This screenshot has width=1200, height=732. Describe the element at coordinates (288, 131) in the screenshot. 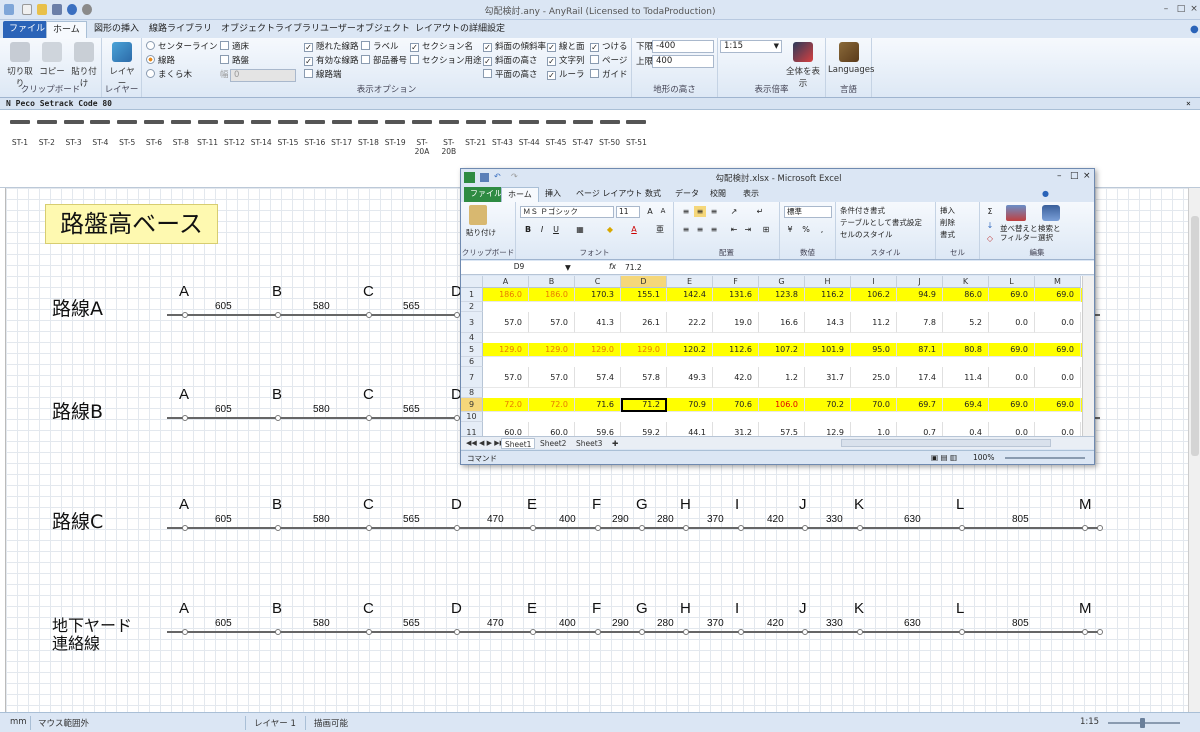

I see `part-item: ST-15` at that location.